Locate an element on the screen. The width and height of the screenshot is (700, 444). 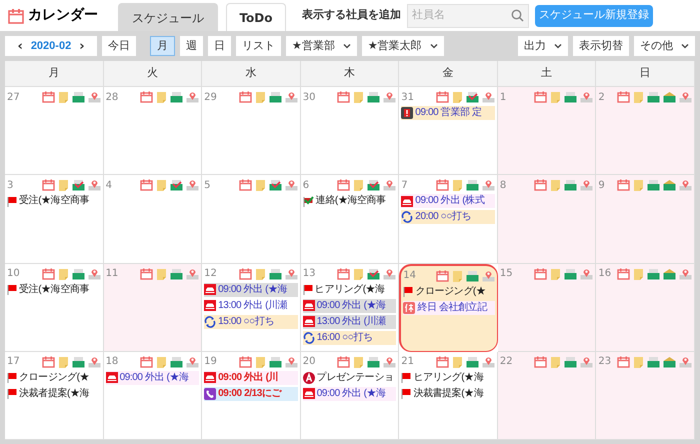
day-cell: 10 受注(★海空商事 is located at coordinates (54, 308).